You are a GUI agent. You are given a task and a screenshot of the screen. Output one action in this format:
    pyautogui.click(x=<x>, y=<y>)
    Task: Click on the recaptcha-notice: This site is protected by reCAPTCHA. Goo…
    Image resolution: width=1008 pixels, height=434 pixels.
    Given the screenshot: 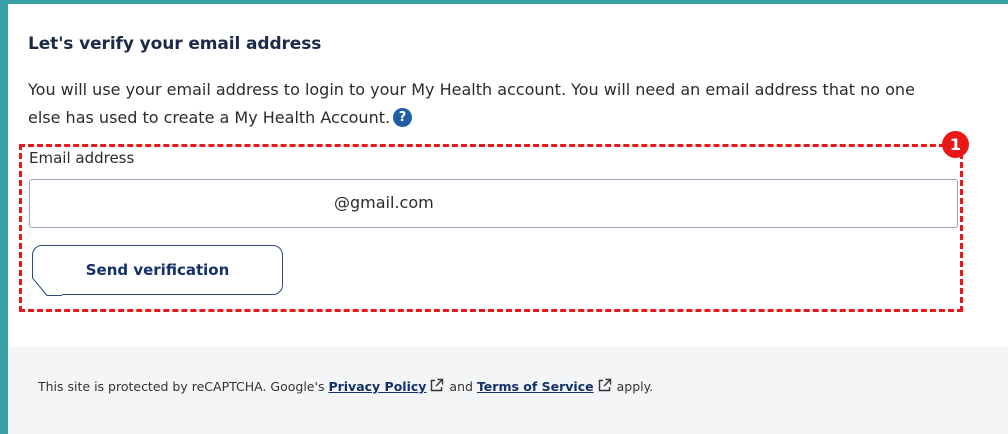 What is the action you would take?
    pyautogui.click(x=345, y=386)
    